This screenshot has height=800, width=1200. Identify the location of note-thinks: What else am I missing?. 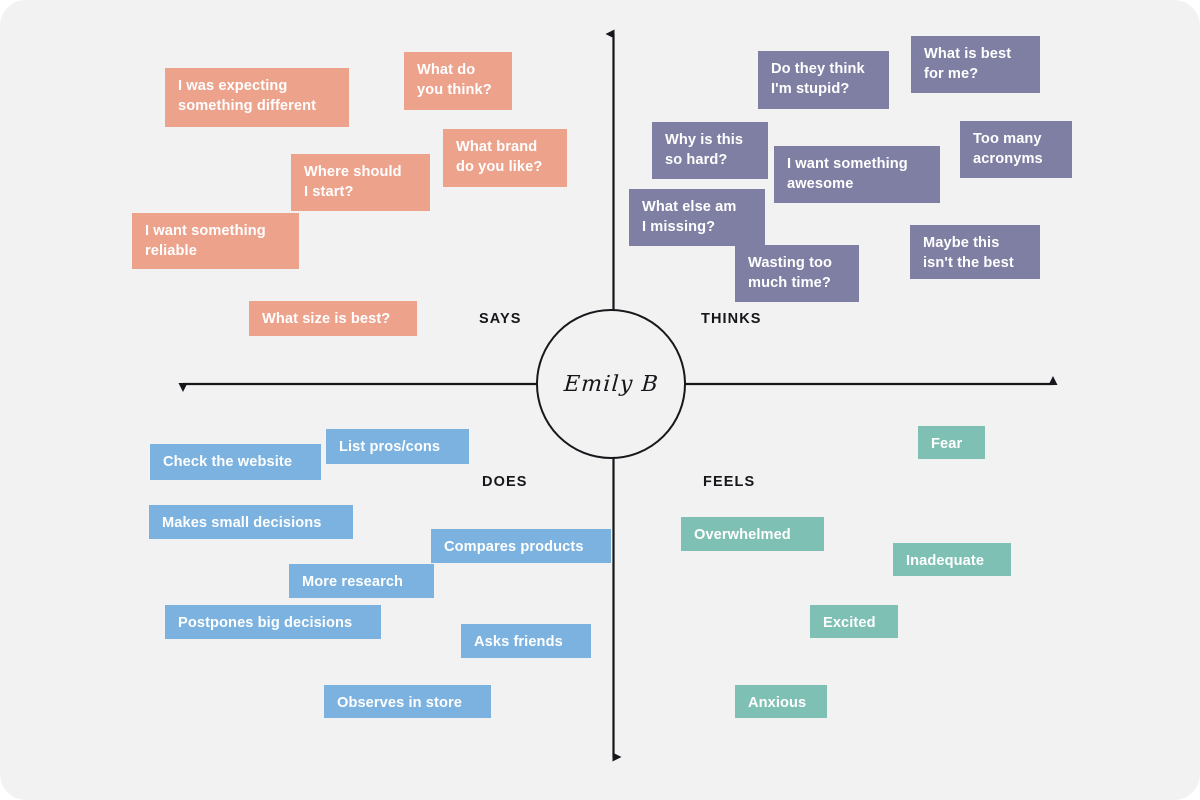
(697, 217).